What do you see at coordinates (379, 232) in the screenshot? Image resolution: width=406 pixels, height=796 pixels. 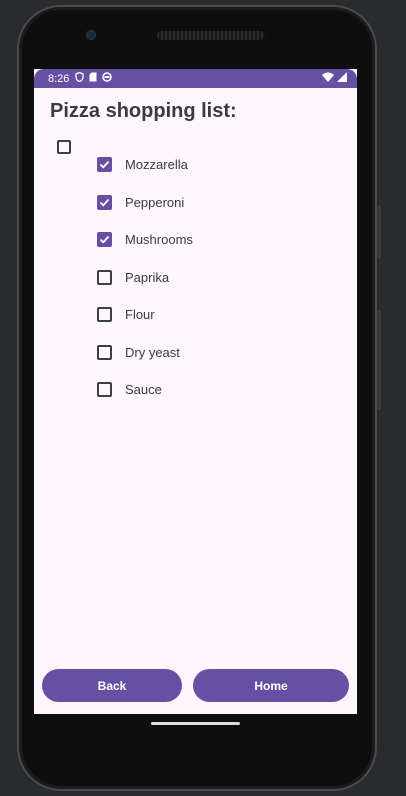 I see `power-button` at bounding box center [379, 232].